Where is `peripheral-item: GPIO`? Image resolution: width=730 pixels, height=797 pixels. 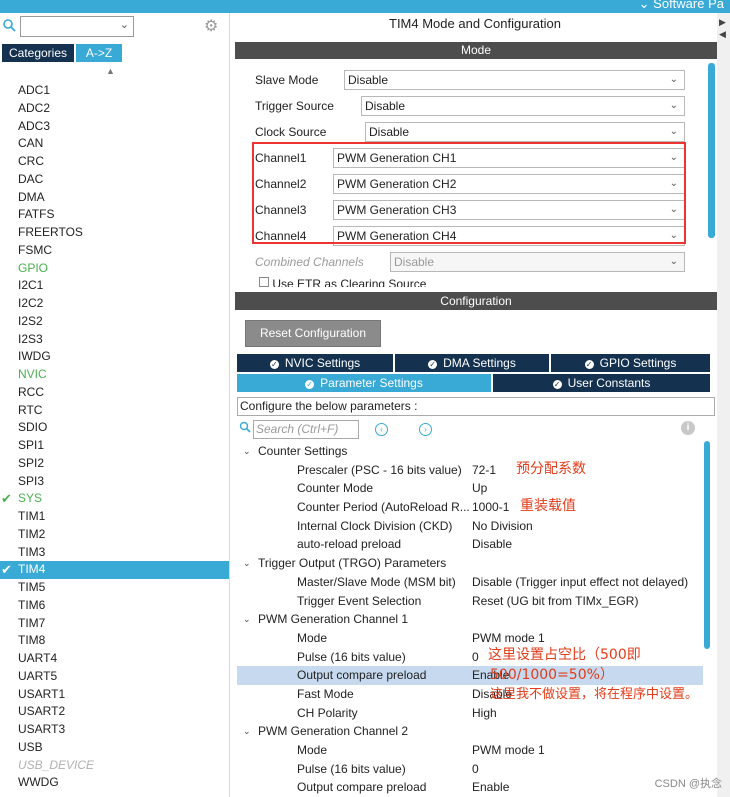 peripheral-item: GPIO is located at coordinates (114, 269).